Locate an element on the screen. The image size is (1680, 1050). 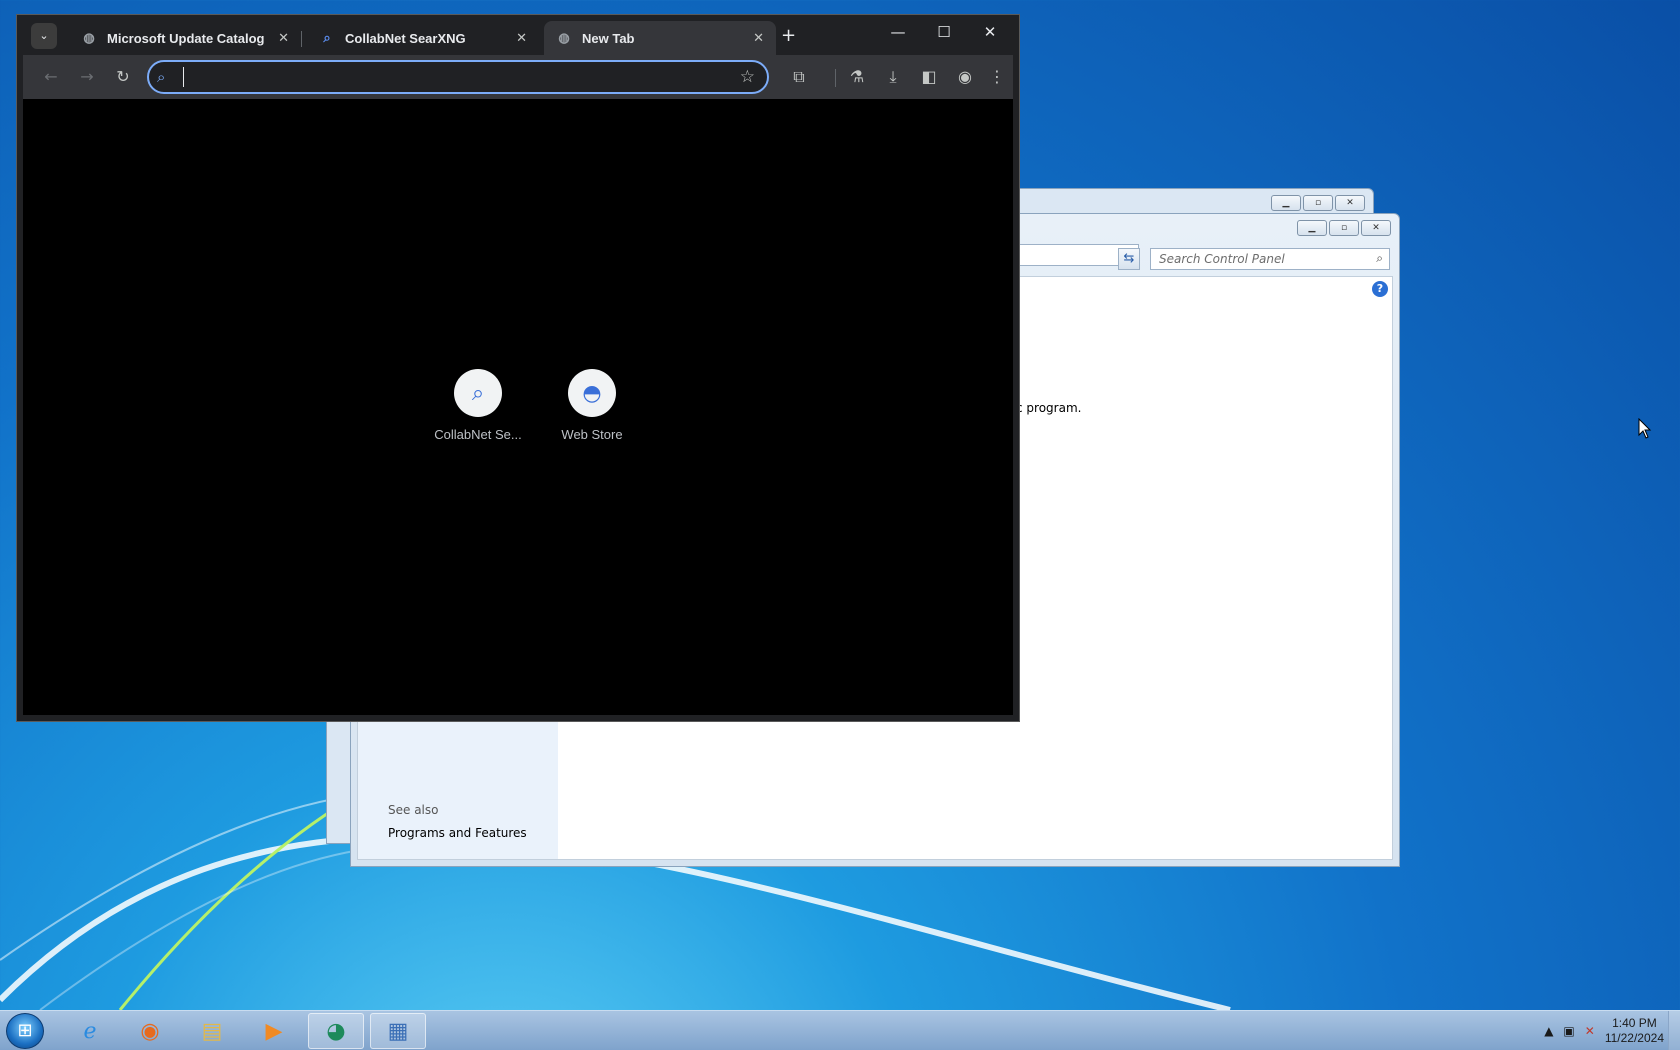
minimize-button: — is located at coordinates (898, 32).